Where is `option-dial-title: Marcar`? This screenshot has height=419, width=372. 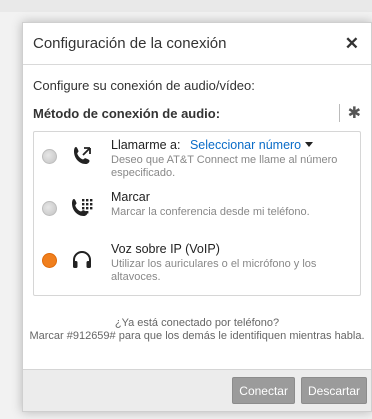 option-dial-title: Marcar is located at coordinates (130, 197).